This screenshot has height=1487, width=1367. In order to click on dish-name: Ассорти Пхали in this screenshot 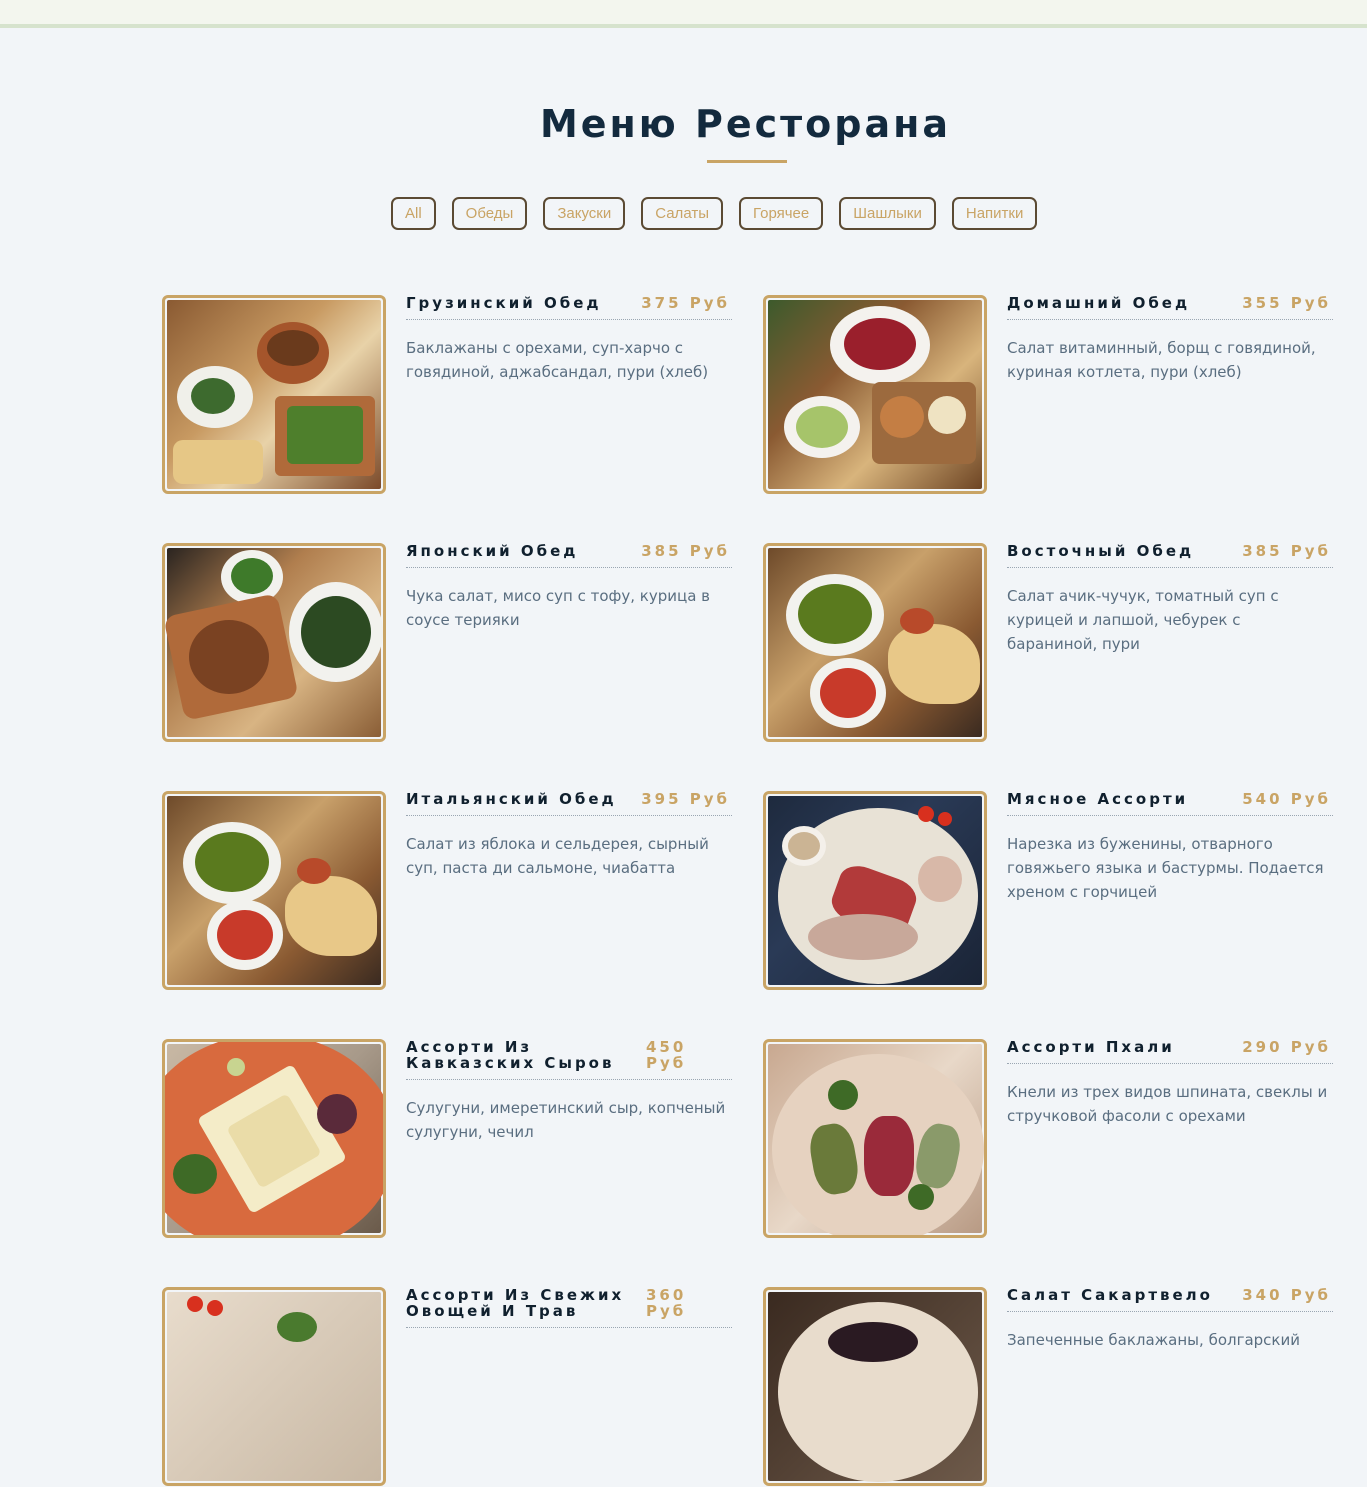, I will do `click(1091, 1047)`.